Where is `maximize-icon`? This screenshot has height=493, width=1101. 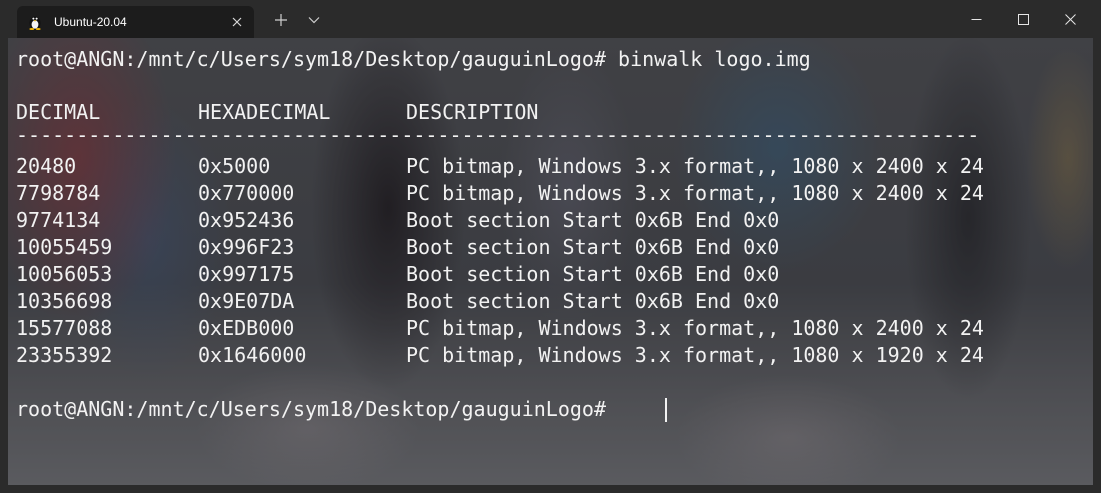 maximize-icon is located at coordinates (1023, 19).